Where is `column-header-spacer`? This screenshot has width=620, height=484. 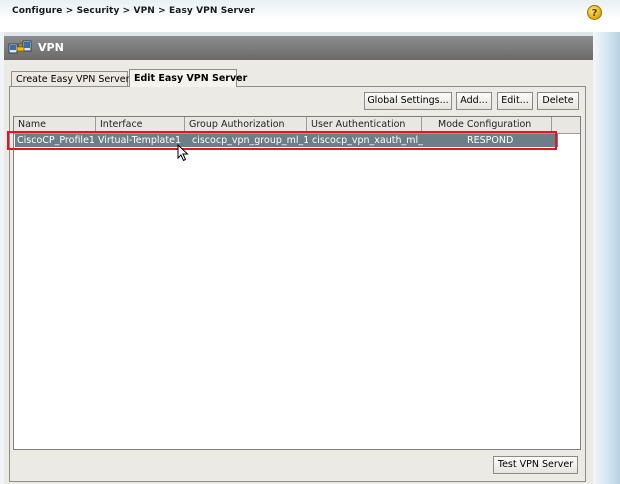
column-header-spacer is located at coordinates (566, 125).